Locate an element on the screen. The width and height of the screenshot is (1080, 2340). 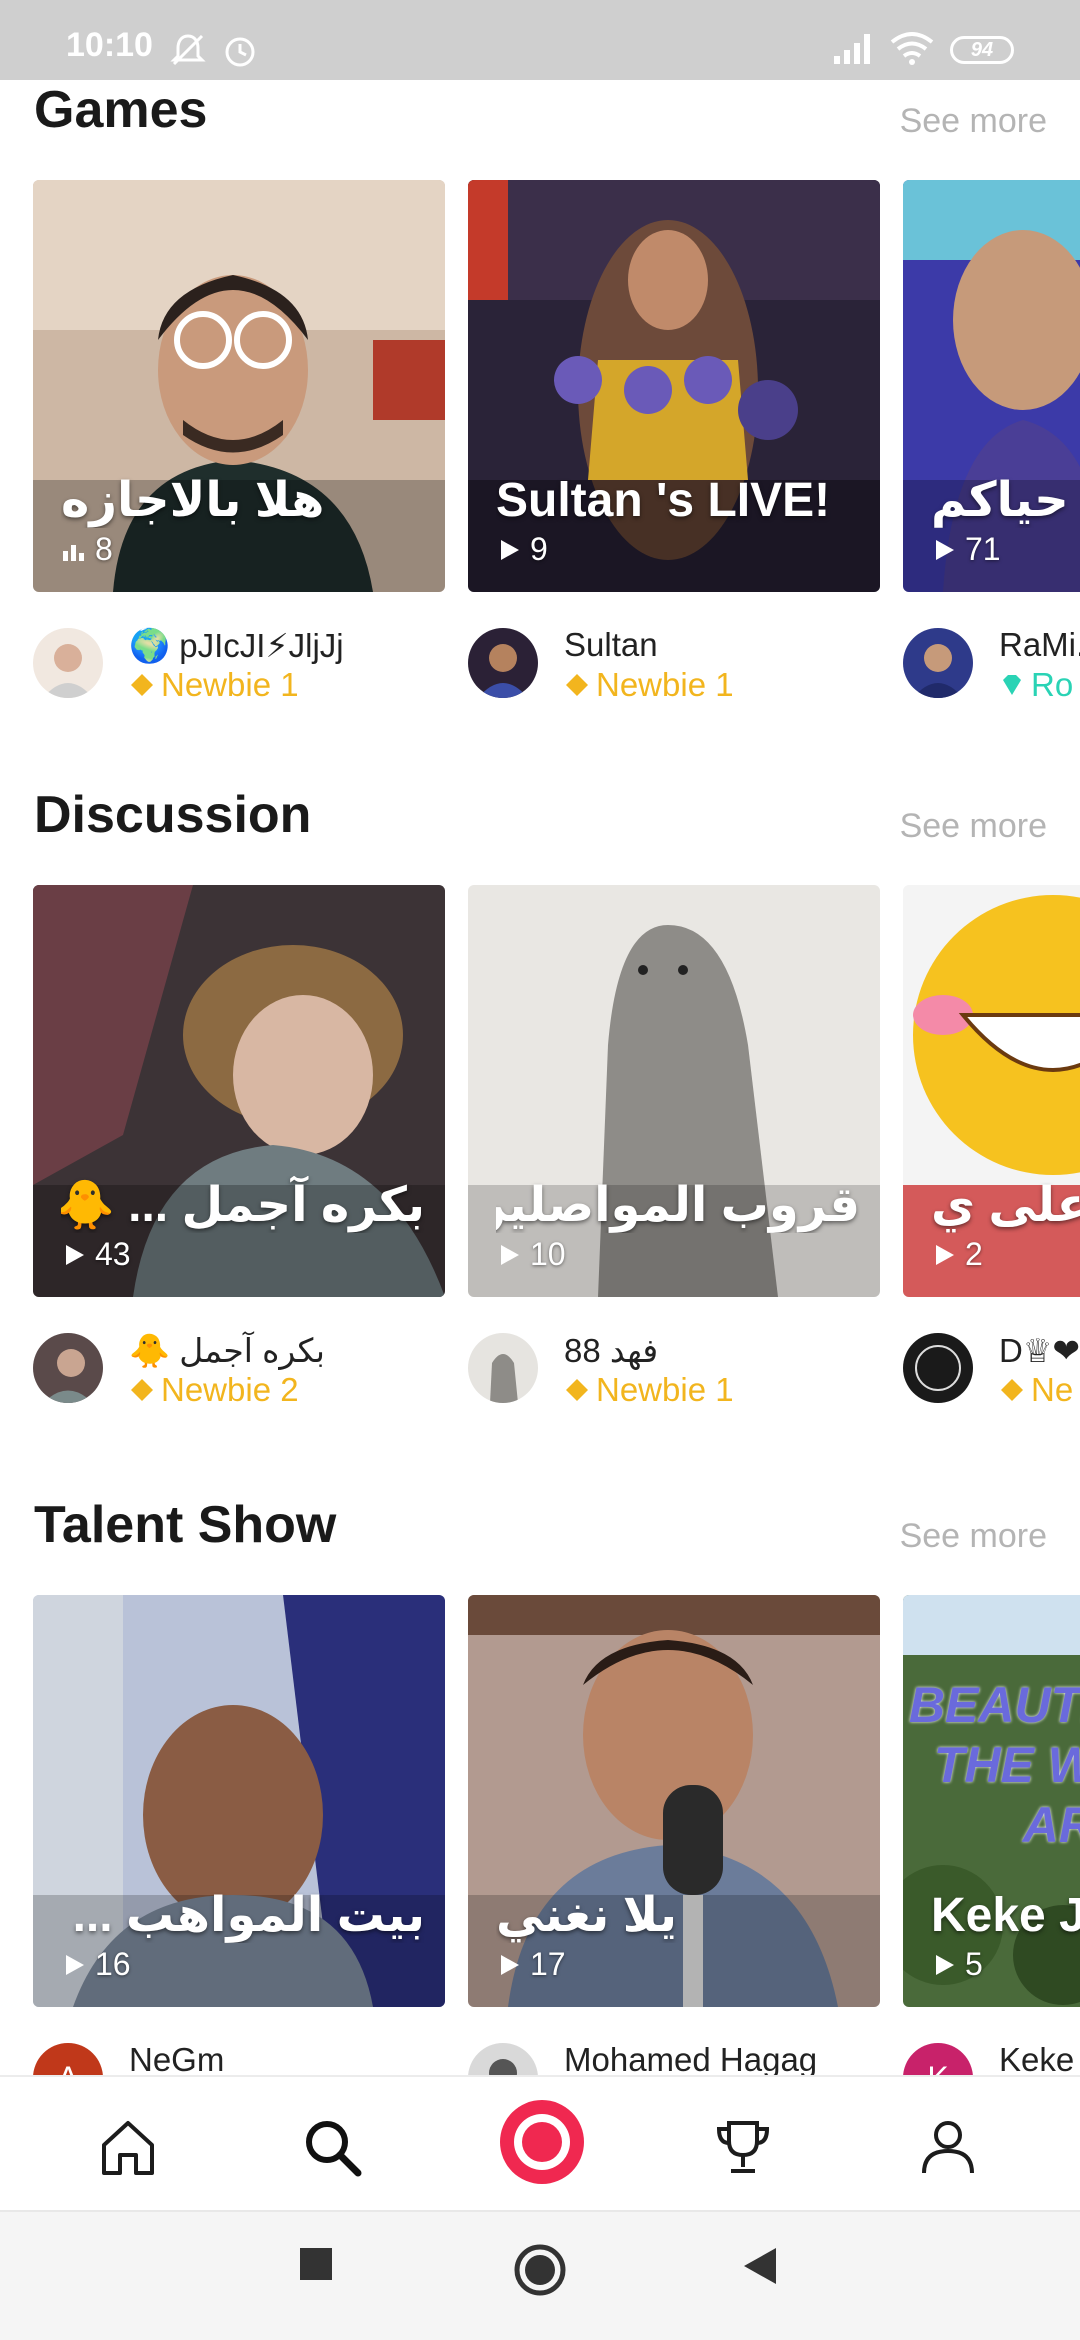
card-title: قروب المواصلين is located at coordinates (678, 1205).